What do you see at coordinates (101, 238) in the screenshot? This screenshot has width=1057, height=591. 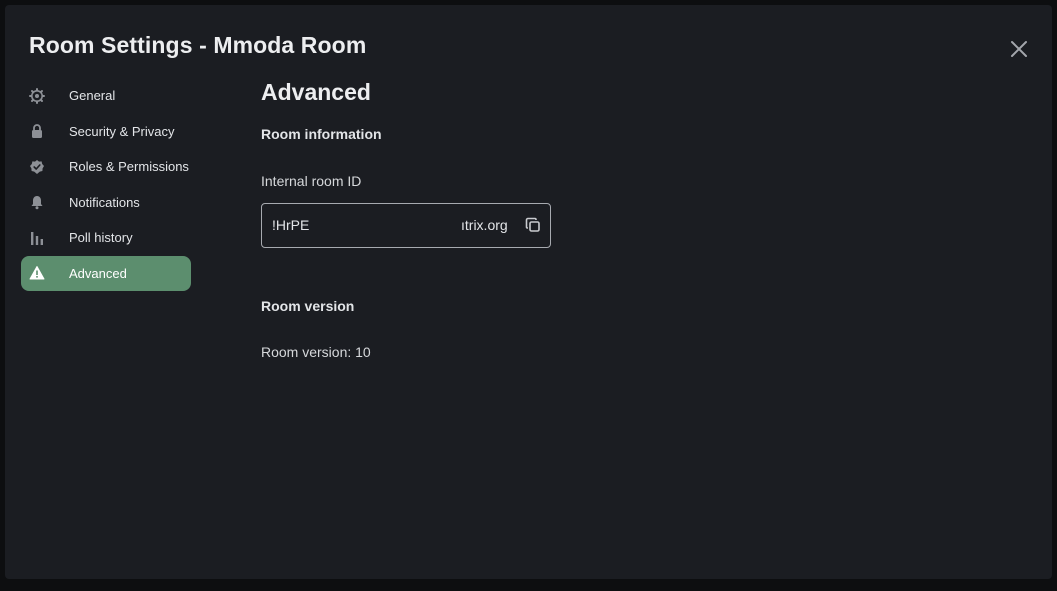 I see `sidebar-item-label: Poll history` at bounding box center [101, 238].